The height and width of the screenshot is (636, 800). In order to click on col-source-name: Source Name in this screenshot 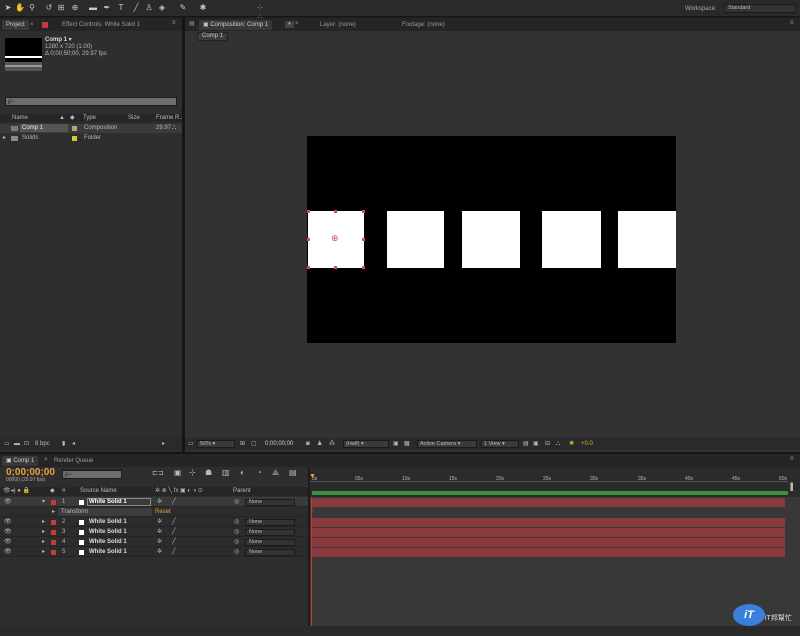, I will do `click(98, 491)`.